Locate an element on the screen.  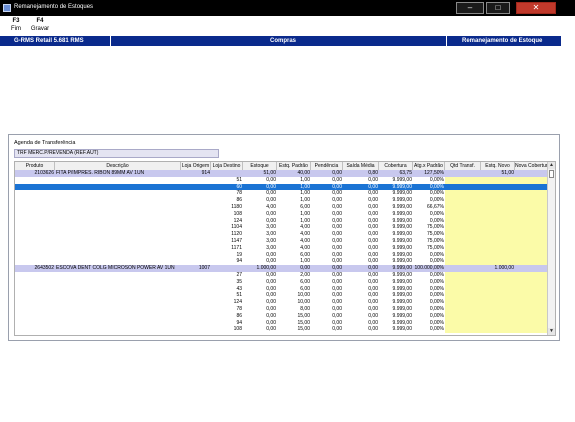
scroll-thumb is located at coordinates (551, 174).